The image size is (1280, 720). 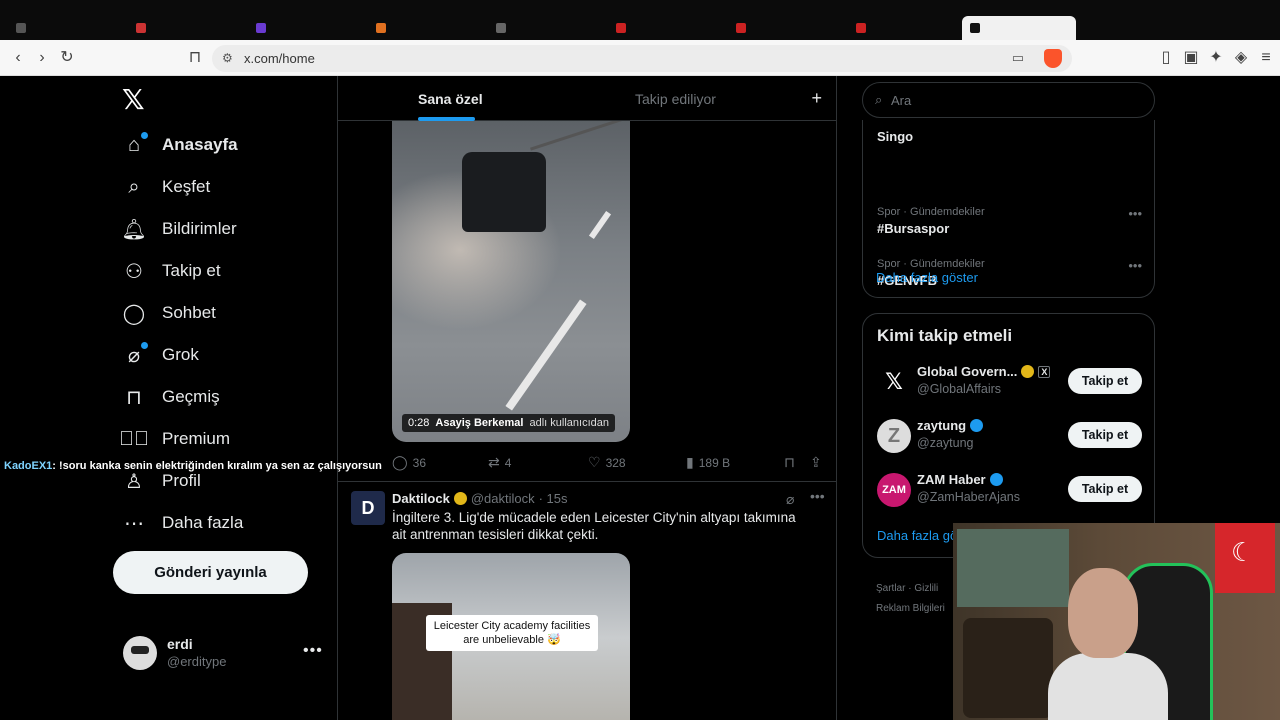 I want to click on nav-label: Profil, so click(x=181, y=480).